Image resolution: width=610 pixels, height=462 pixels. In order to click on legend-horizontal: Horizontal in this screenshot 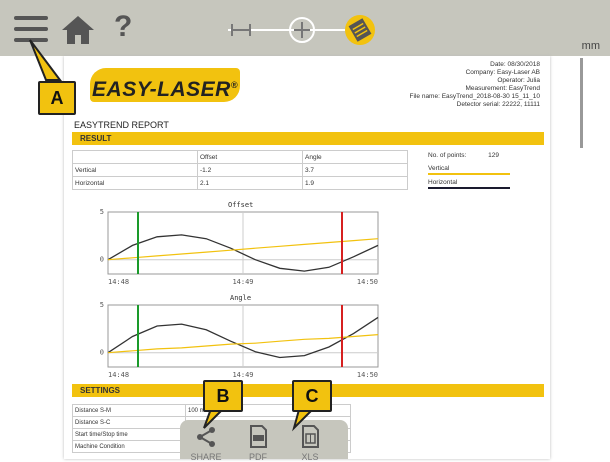, I will do `click(443, 182)`.